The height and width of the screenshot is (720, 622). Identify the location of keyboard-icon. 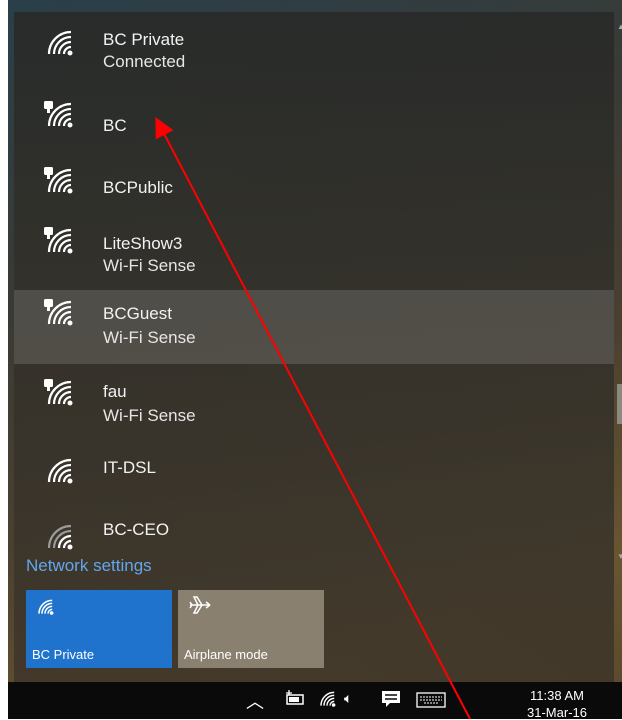
(431, 700).